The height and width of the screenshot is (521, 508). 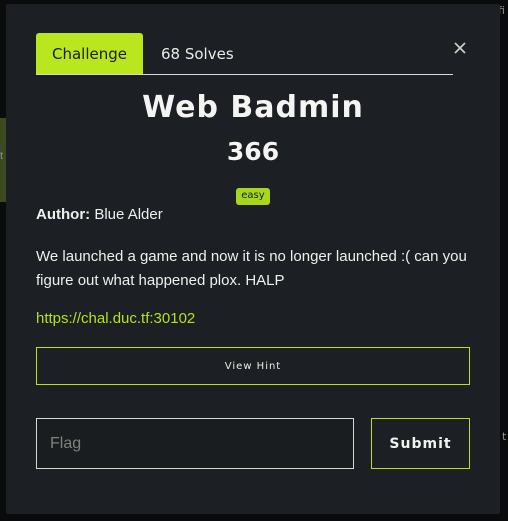 I want to click on submit-button: Submit, so click(x=420, y=443).